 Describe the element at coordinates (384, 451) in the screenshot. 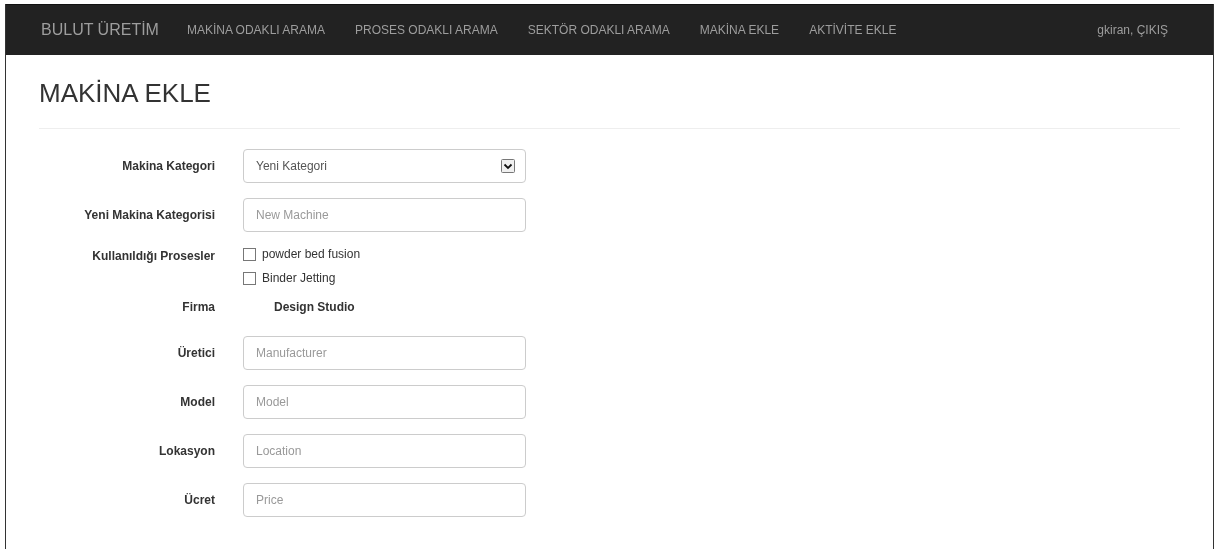

I see `input-field: Location` at that location.